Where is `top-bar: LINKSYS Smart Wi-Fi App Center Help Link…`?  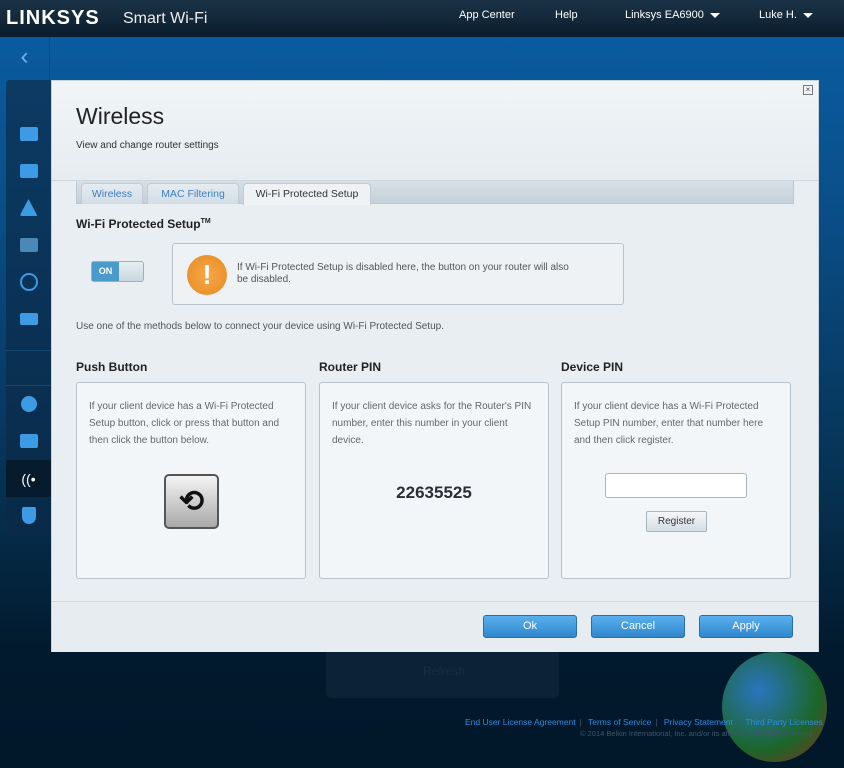 top-bar: LINKSYS Smart Wi-Fi App Center Help Link… is located at coordinates (422, 18).